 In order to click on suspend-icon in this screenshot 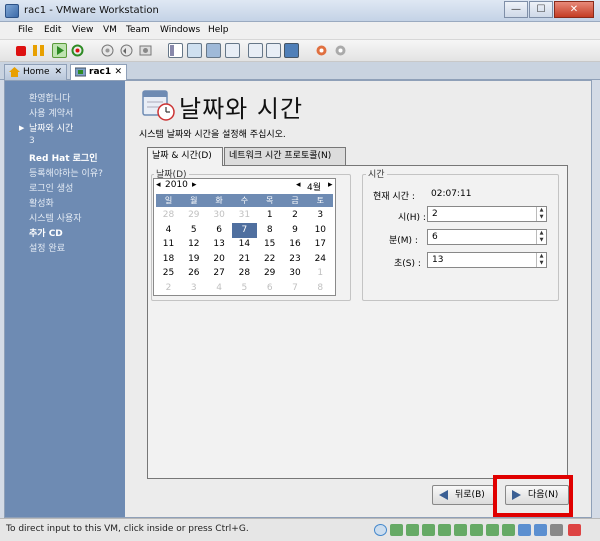, I will do `click(38, 50)`.